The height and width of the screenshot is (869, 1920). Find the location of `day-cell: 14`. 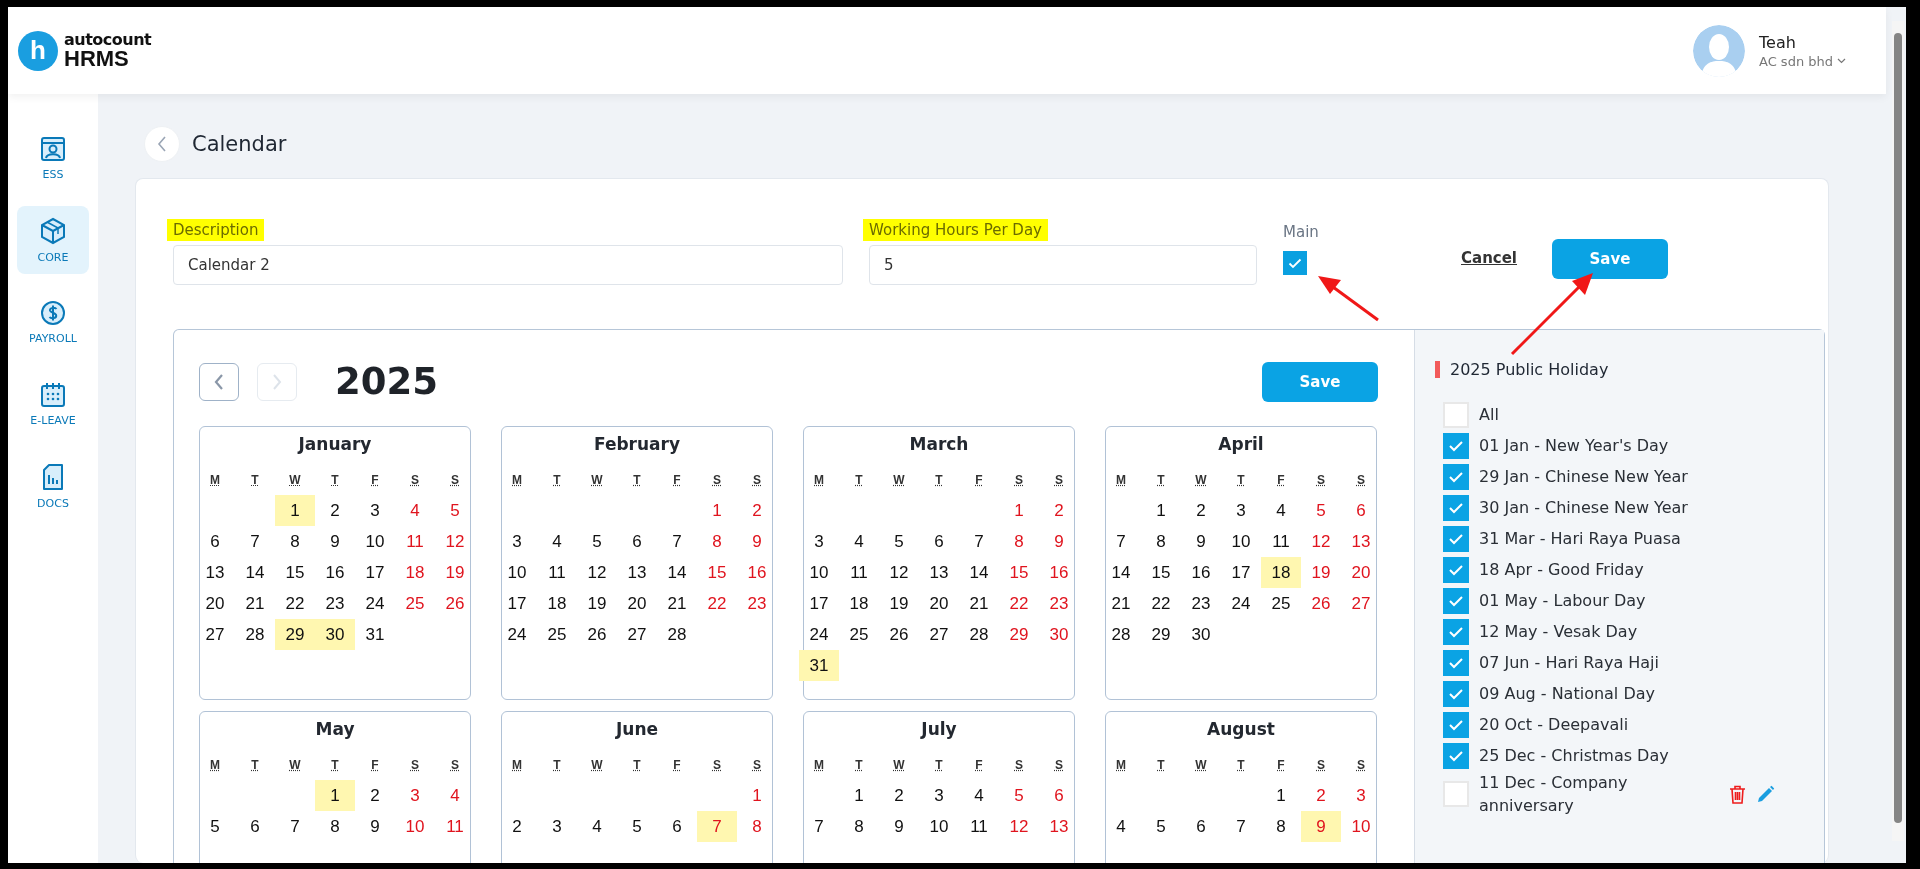

day-cell: 14 is located at coordinates (255, 572).